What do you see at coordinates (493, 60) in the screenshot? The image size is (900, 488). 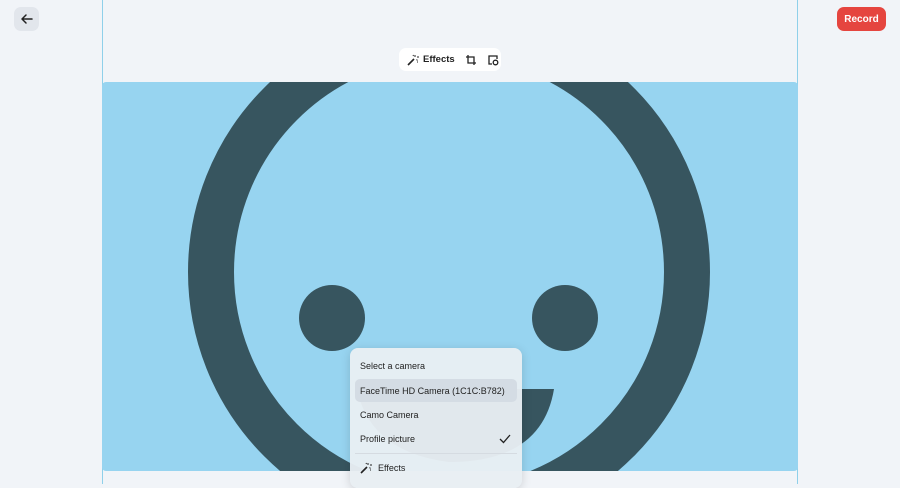 I see `background-icon` at bounding box center [493, 60].